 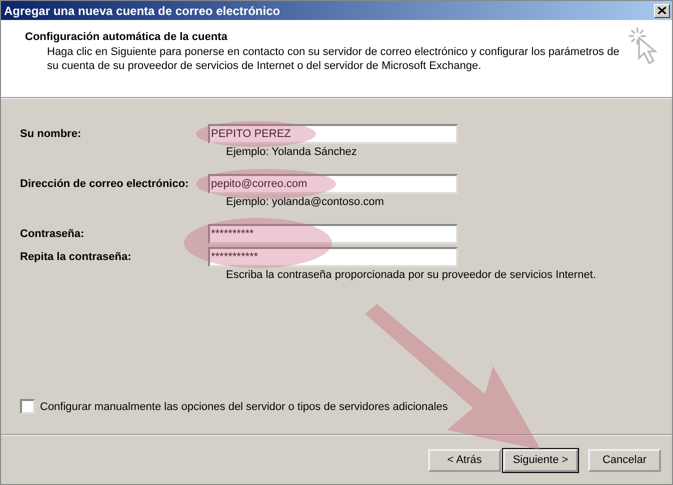 I want to click on input-field: ***********, so click(x=333, y=257).